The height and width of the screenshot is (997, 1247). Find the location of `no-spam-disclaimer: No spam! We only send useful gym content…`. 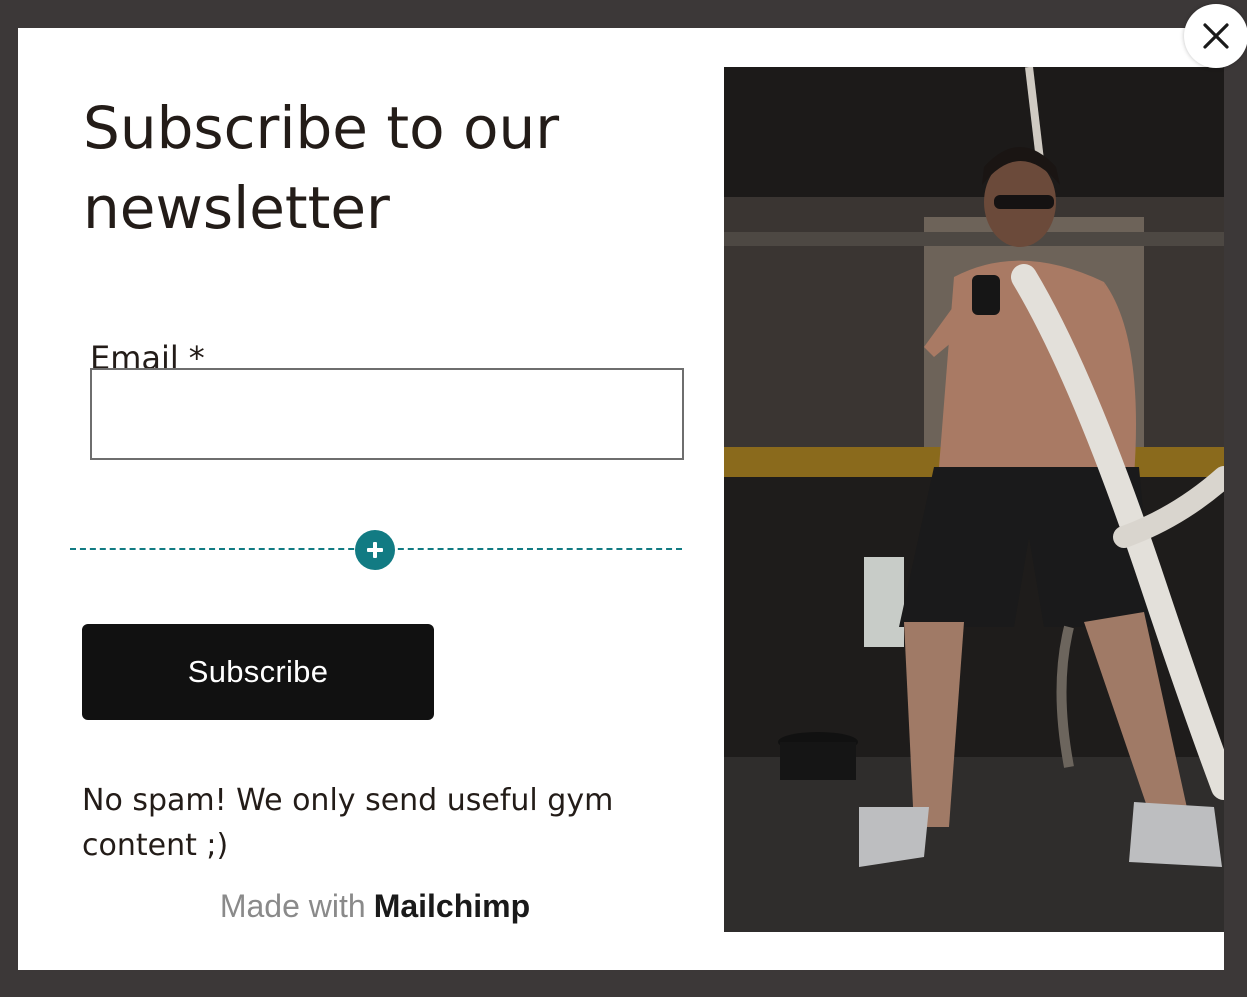

no-spam-disclaimer: No spam! We only send useful gym content… is located at coordinates (348, 823).